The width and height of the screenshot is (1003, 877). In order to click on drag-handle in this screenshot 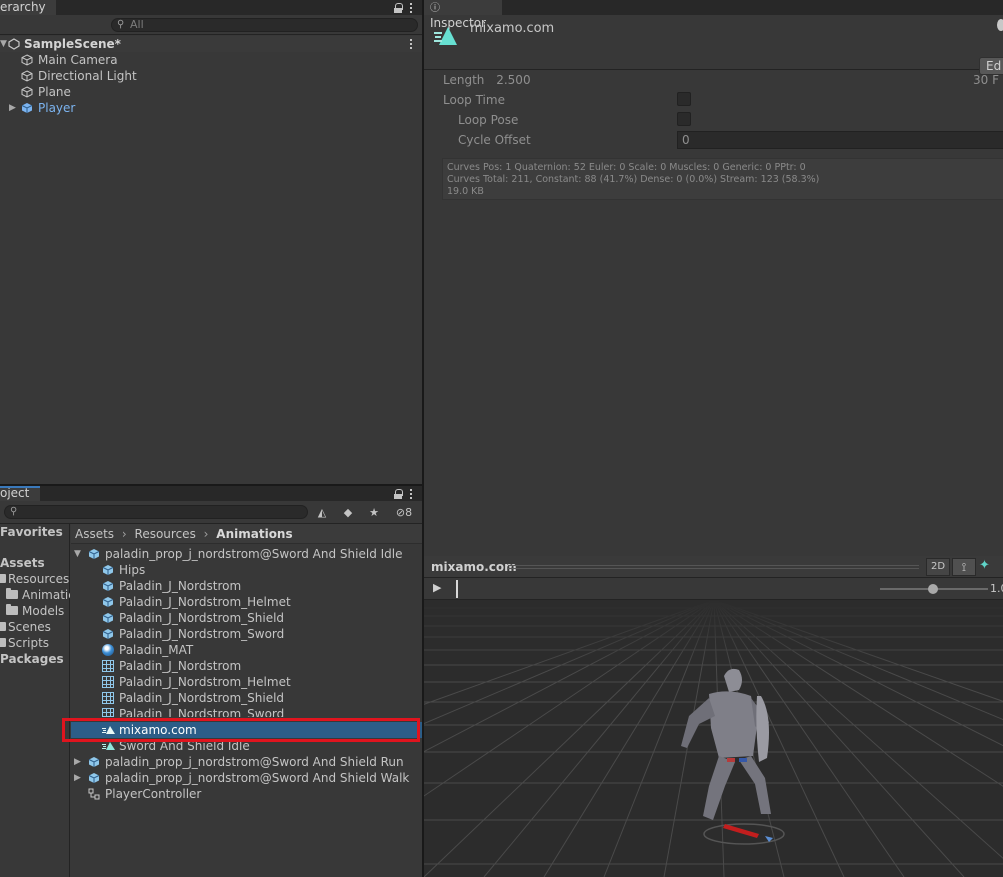, I will do `click(713, 567)`.